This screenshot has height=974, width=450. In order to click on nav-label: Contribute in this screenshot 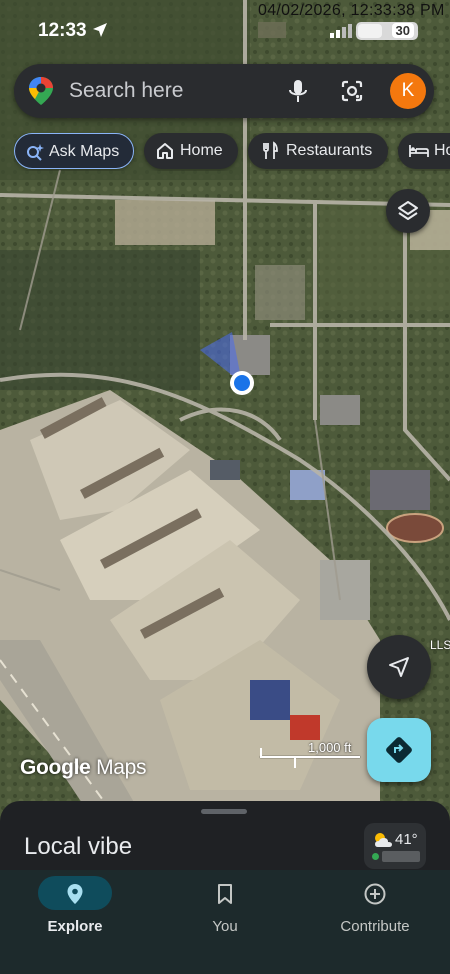, I will do `click(375, 926)`.